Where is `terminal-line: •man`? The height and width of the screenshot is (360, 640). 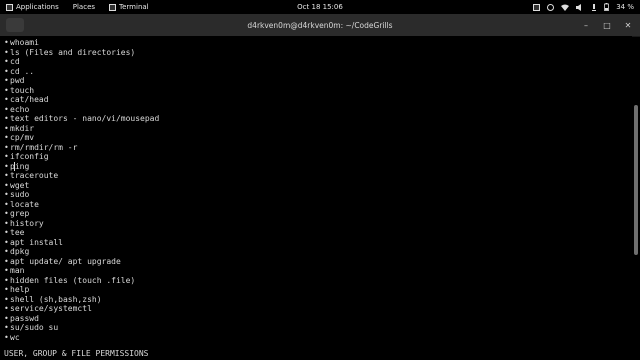 terminal-line: •man is located at coordinates (14, 270).